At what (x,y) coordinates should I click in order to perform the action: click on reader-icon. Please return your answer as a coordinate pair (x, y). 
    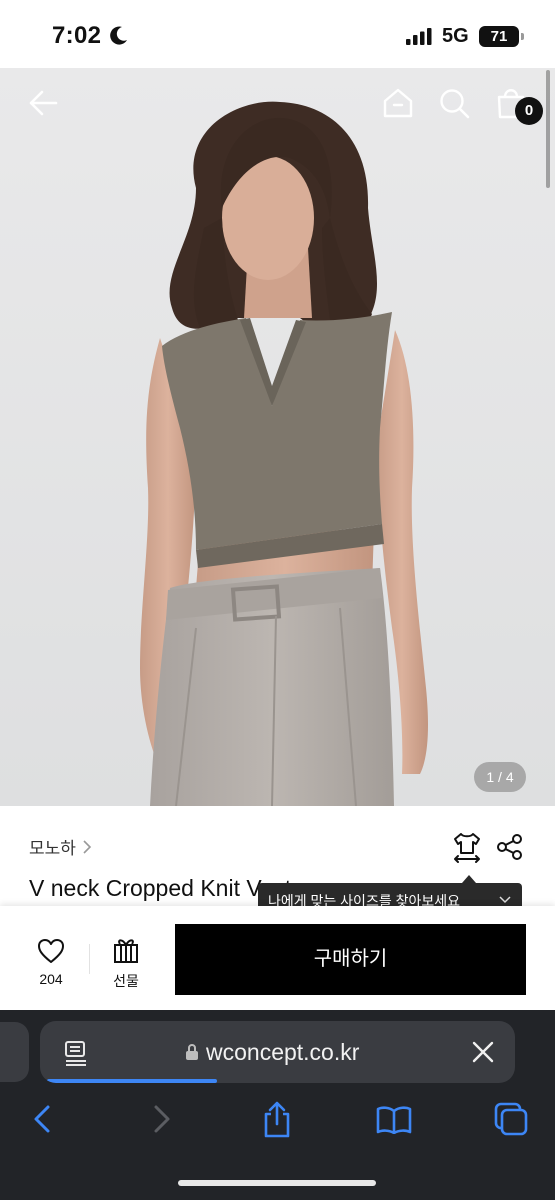
    Looking at the image, I should click on (76, 1053).